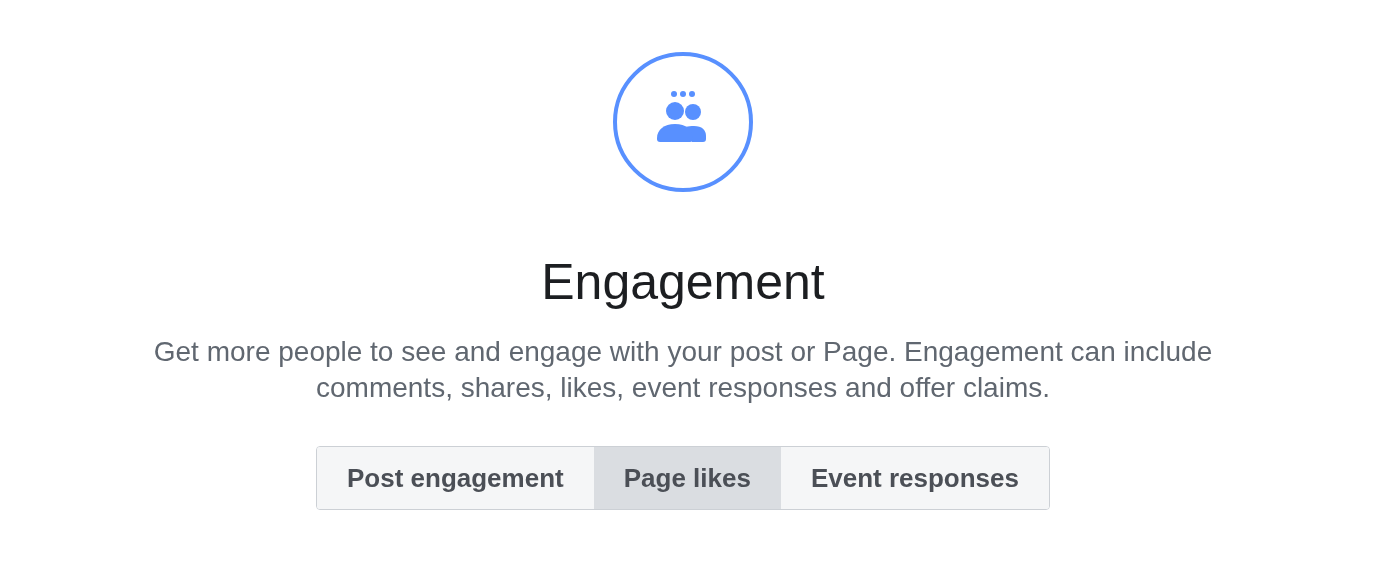 Image resolution: width=1400 pixels, height=574 pixels. I want to click on segment-button: Page likes, so click(687, 478).